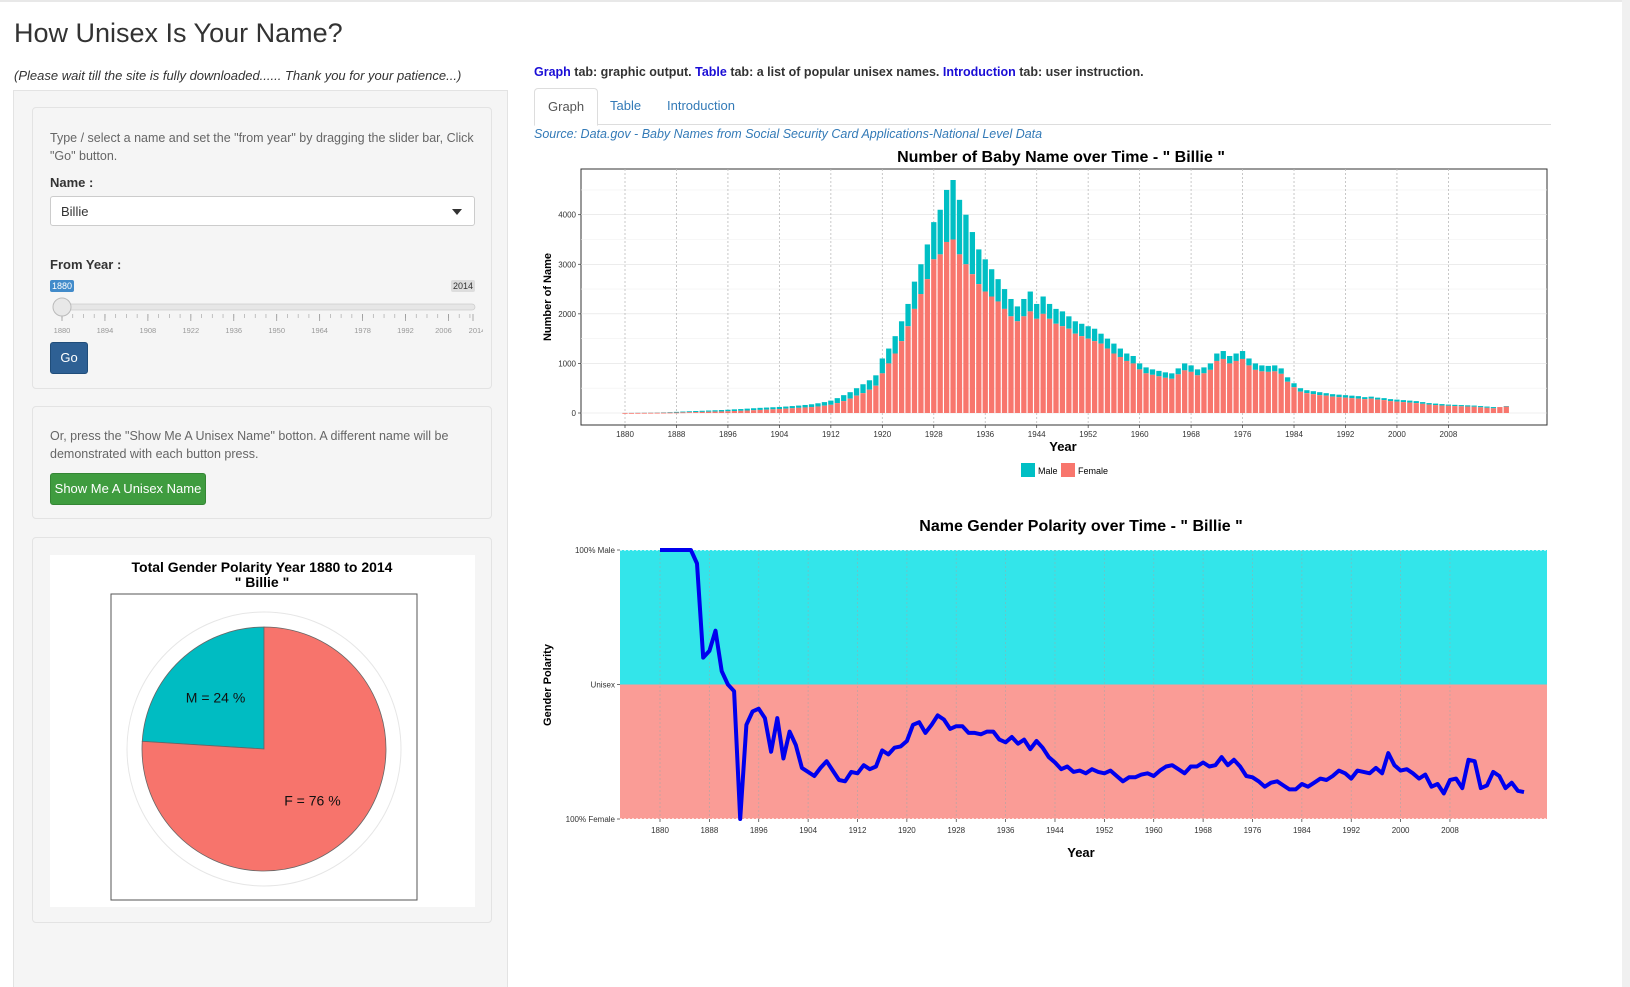  I want to click on polarity-x-tick-label: 1888, so click(709, 830).